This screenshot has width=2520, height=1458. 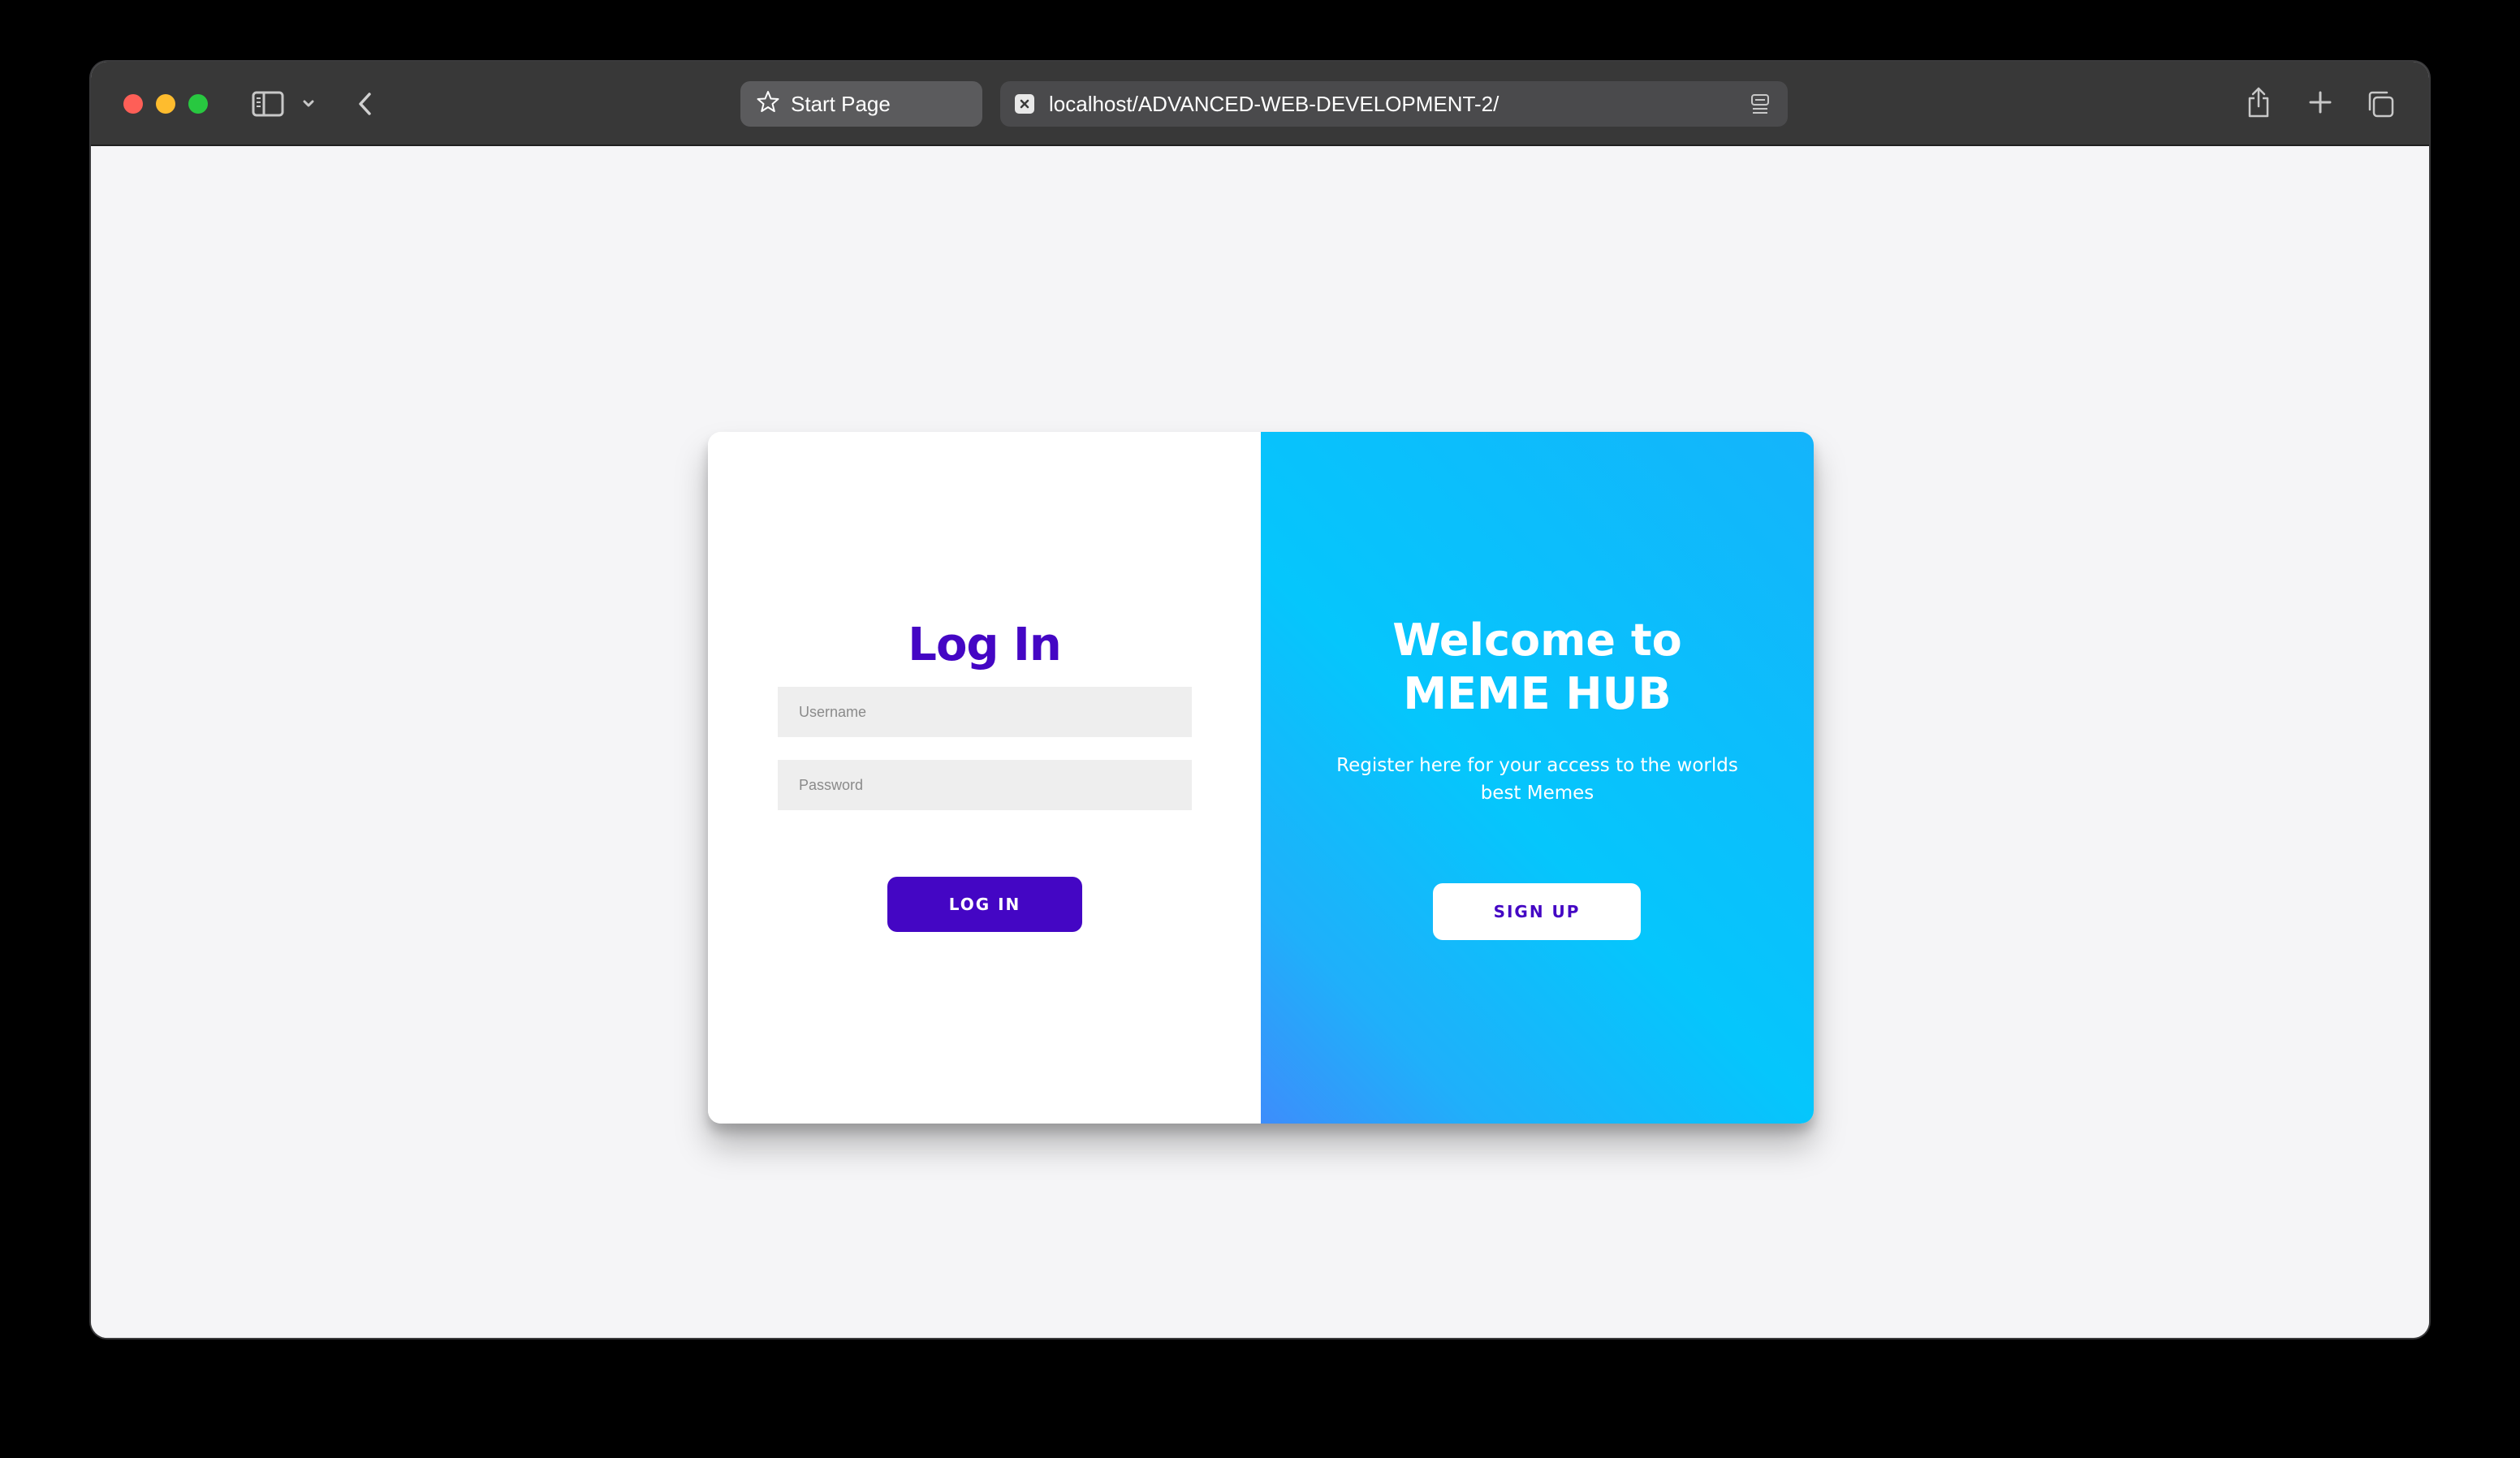 I want to click on url-text: localhost/ADVANCED-WEB-DEVELOPMENT-2/, so click(x=1274, y=103).